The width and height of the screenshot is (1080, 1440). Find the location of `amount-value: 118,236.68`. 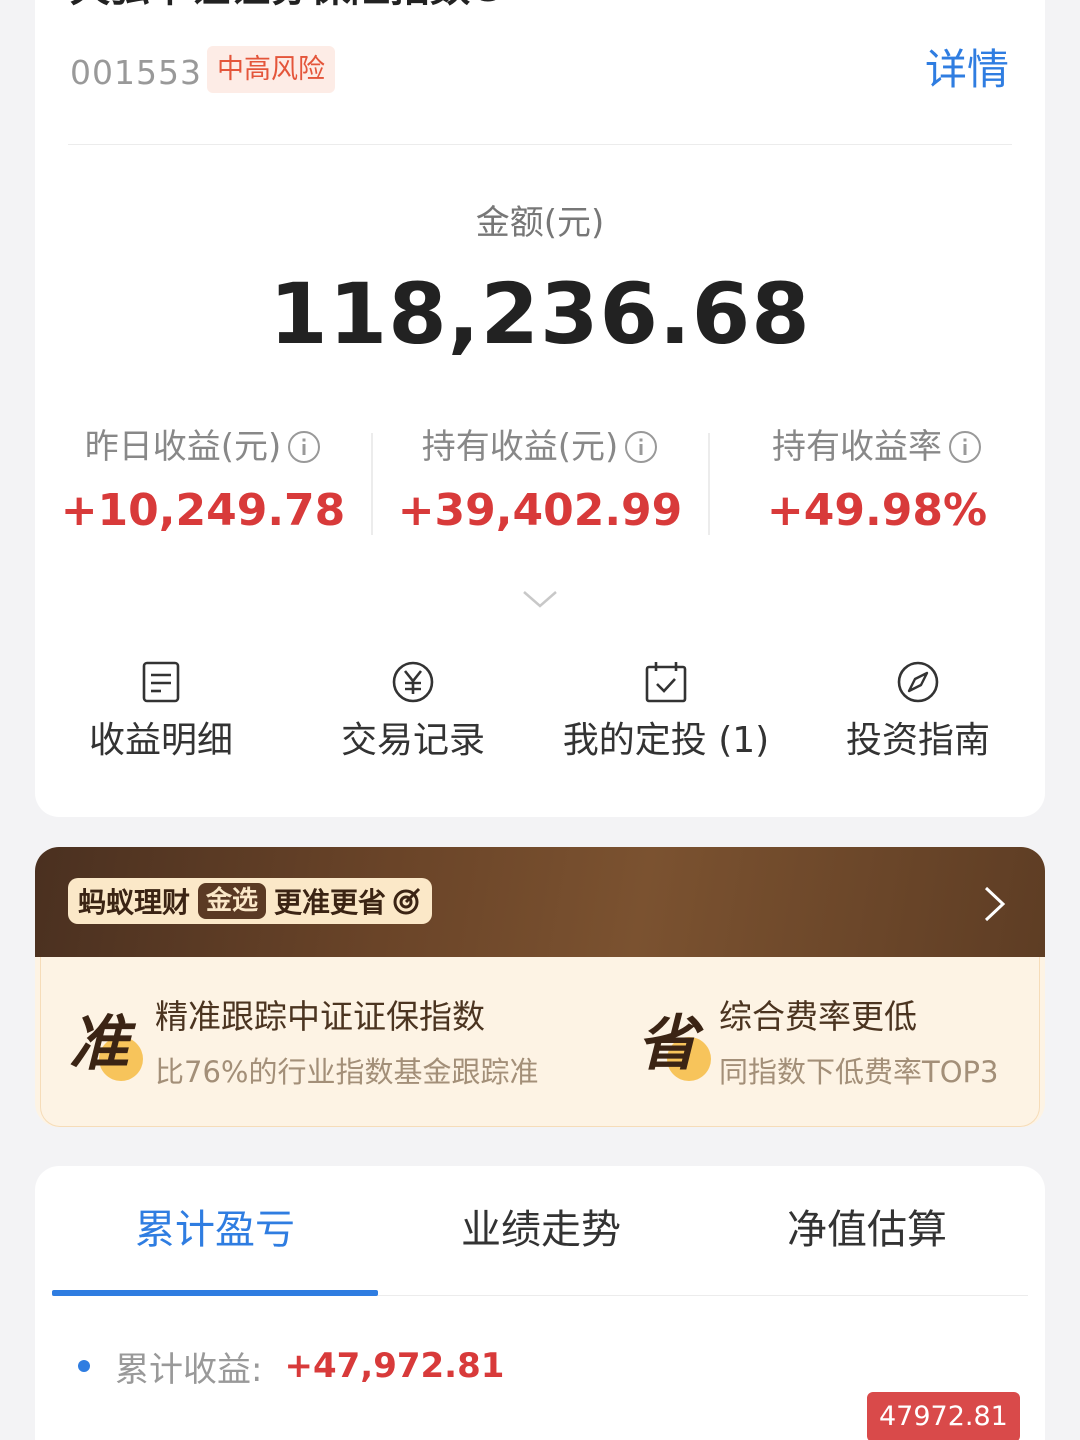

amount-value: 118,236.68 is located at coordinates (540, 314).